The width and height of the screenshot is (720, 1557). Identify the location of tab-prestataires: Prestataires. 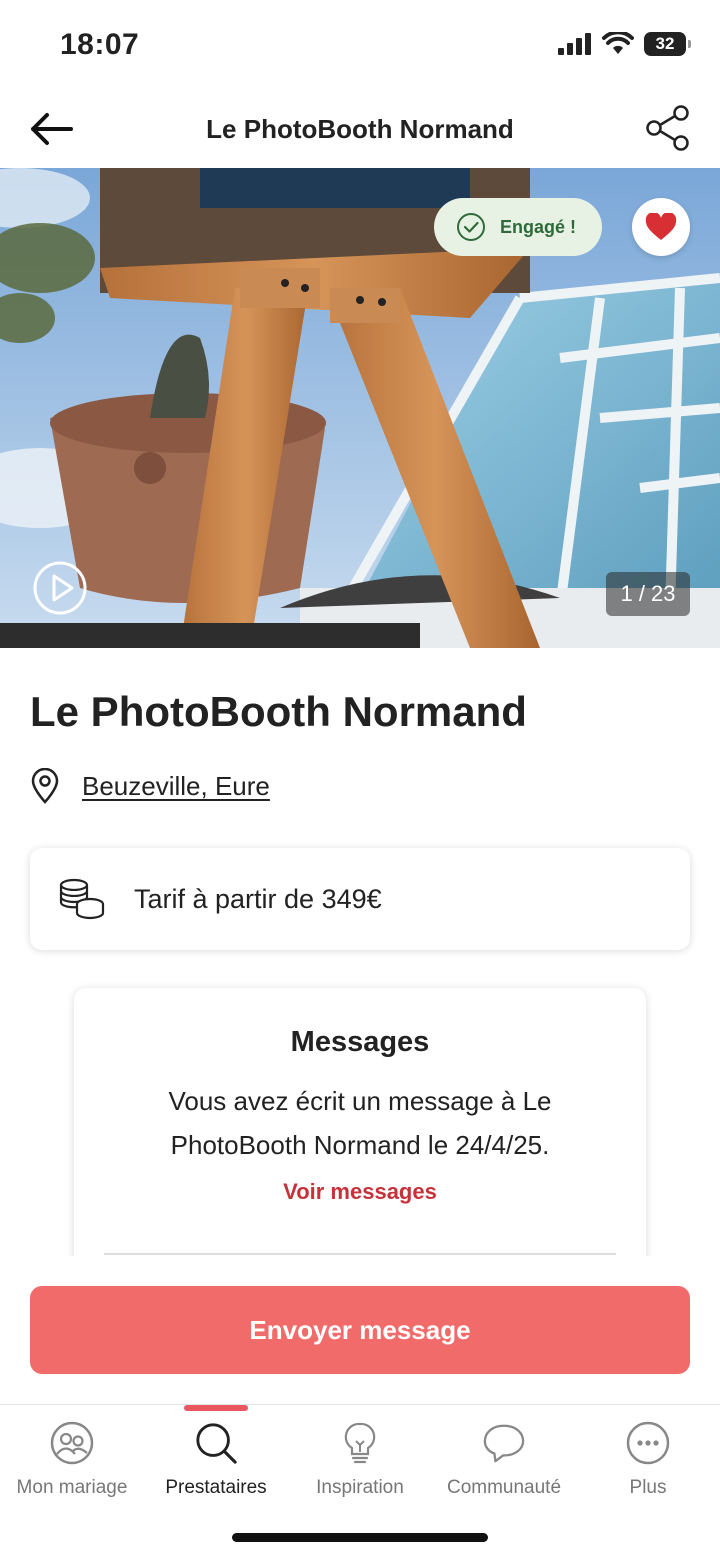
(216, 1460).